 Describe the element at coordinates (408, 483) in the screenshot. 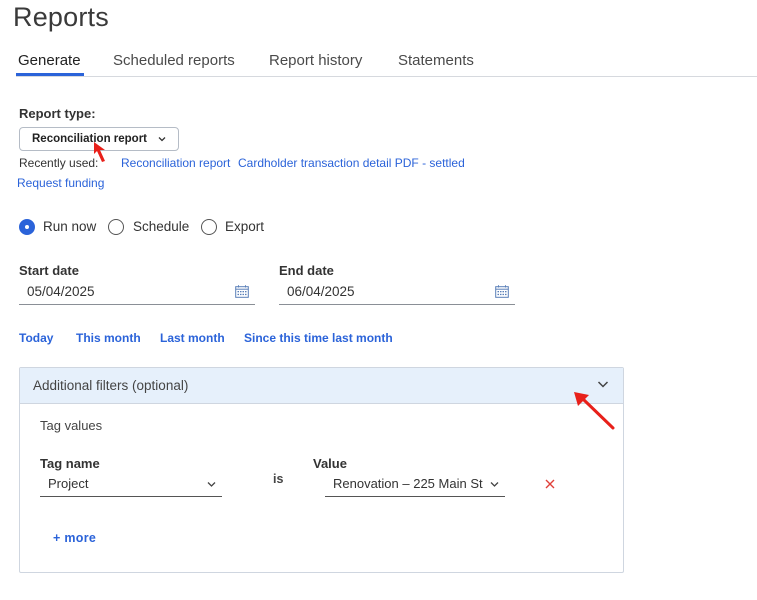

I see `tag-value-value: Renovation – 225 Main St` at that location.